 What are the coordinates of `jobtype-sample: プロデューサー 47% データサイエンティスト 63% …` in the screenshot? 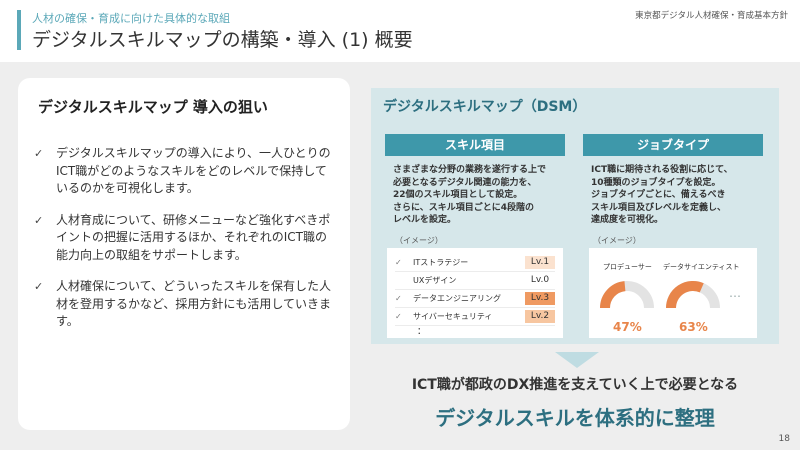 It's located at (673, 293).